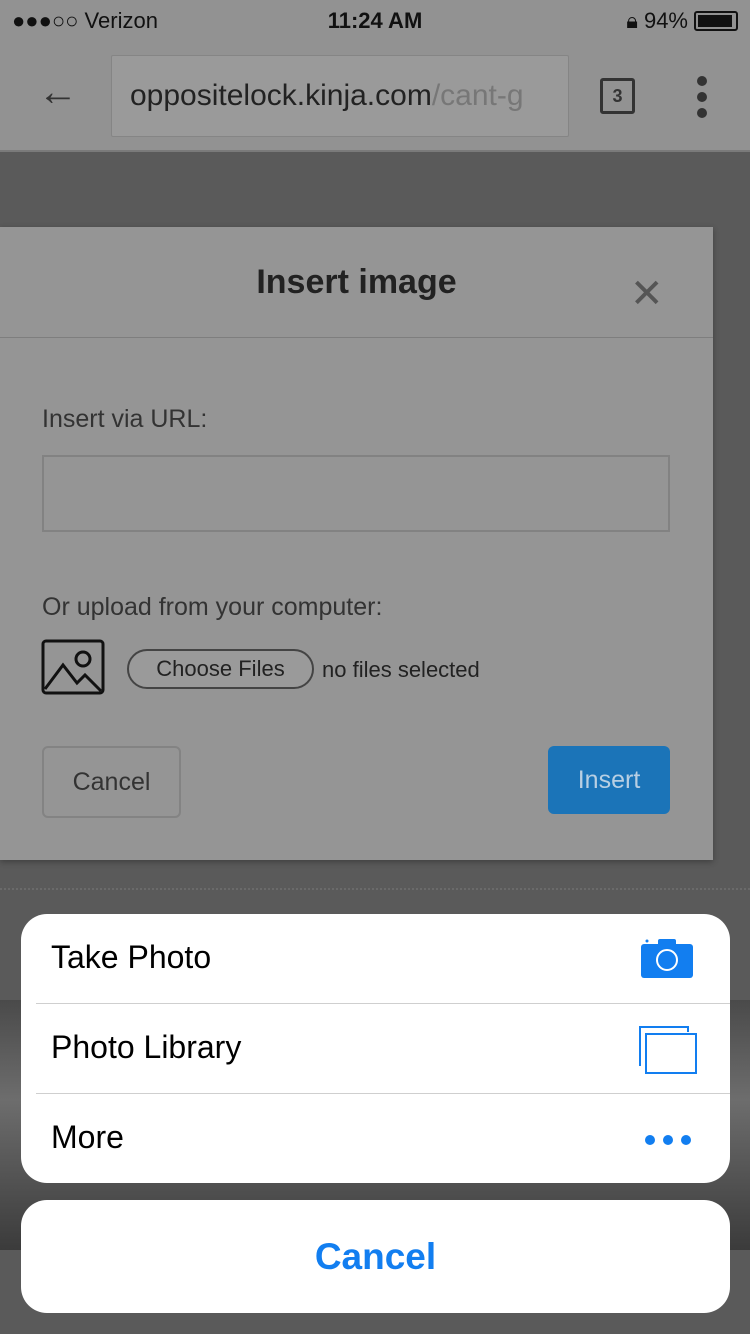  I want to click on url-label: Insert via URL:, so click(125, 419).